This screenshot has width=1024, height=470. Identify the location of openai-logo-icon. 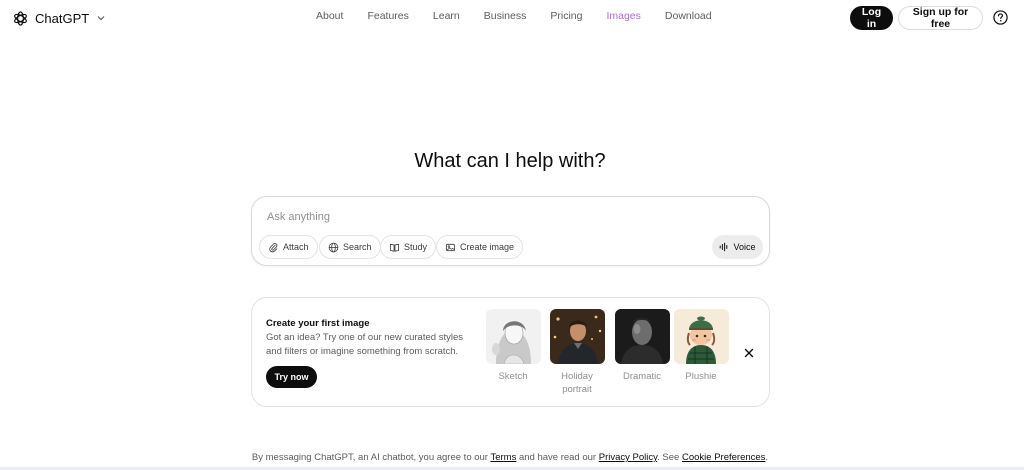
(20, 18).